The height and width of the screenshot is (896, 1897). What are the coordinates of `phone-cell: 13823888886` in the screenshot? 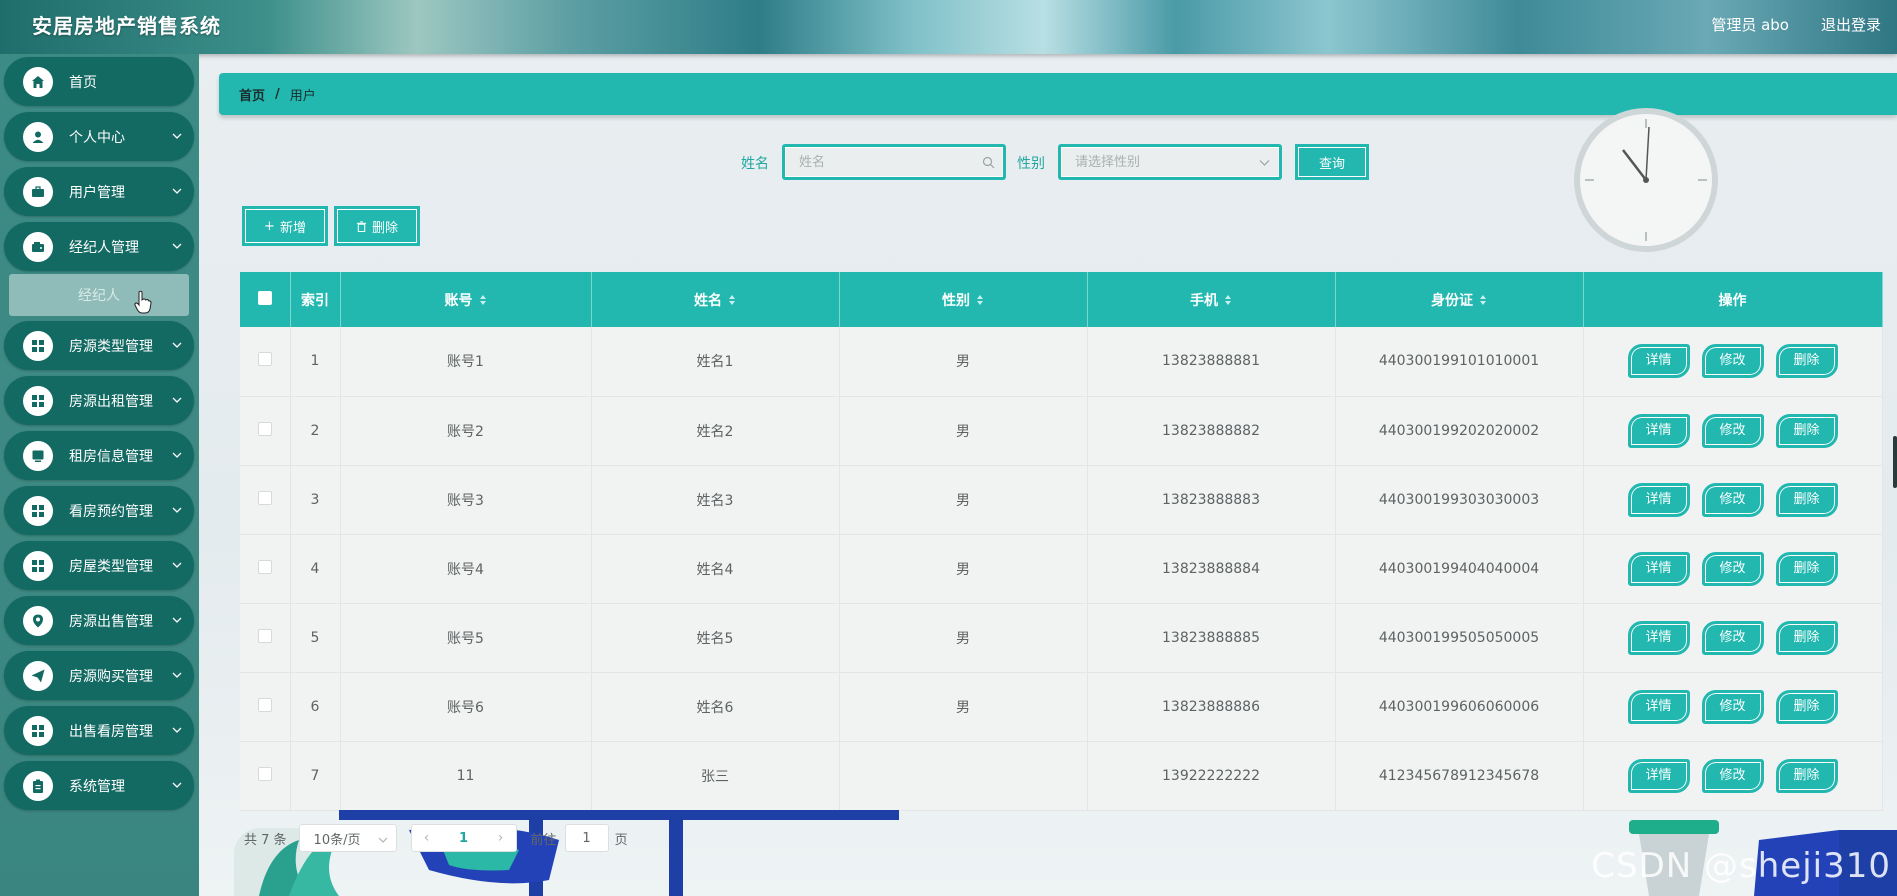 It's located at (1211, 706).